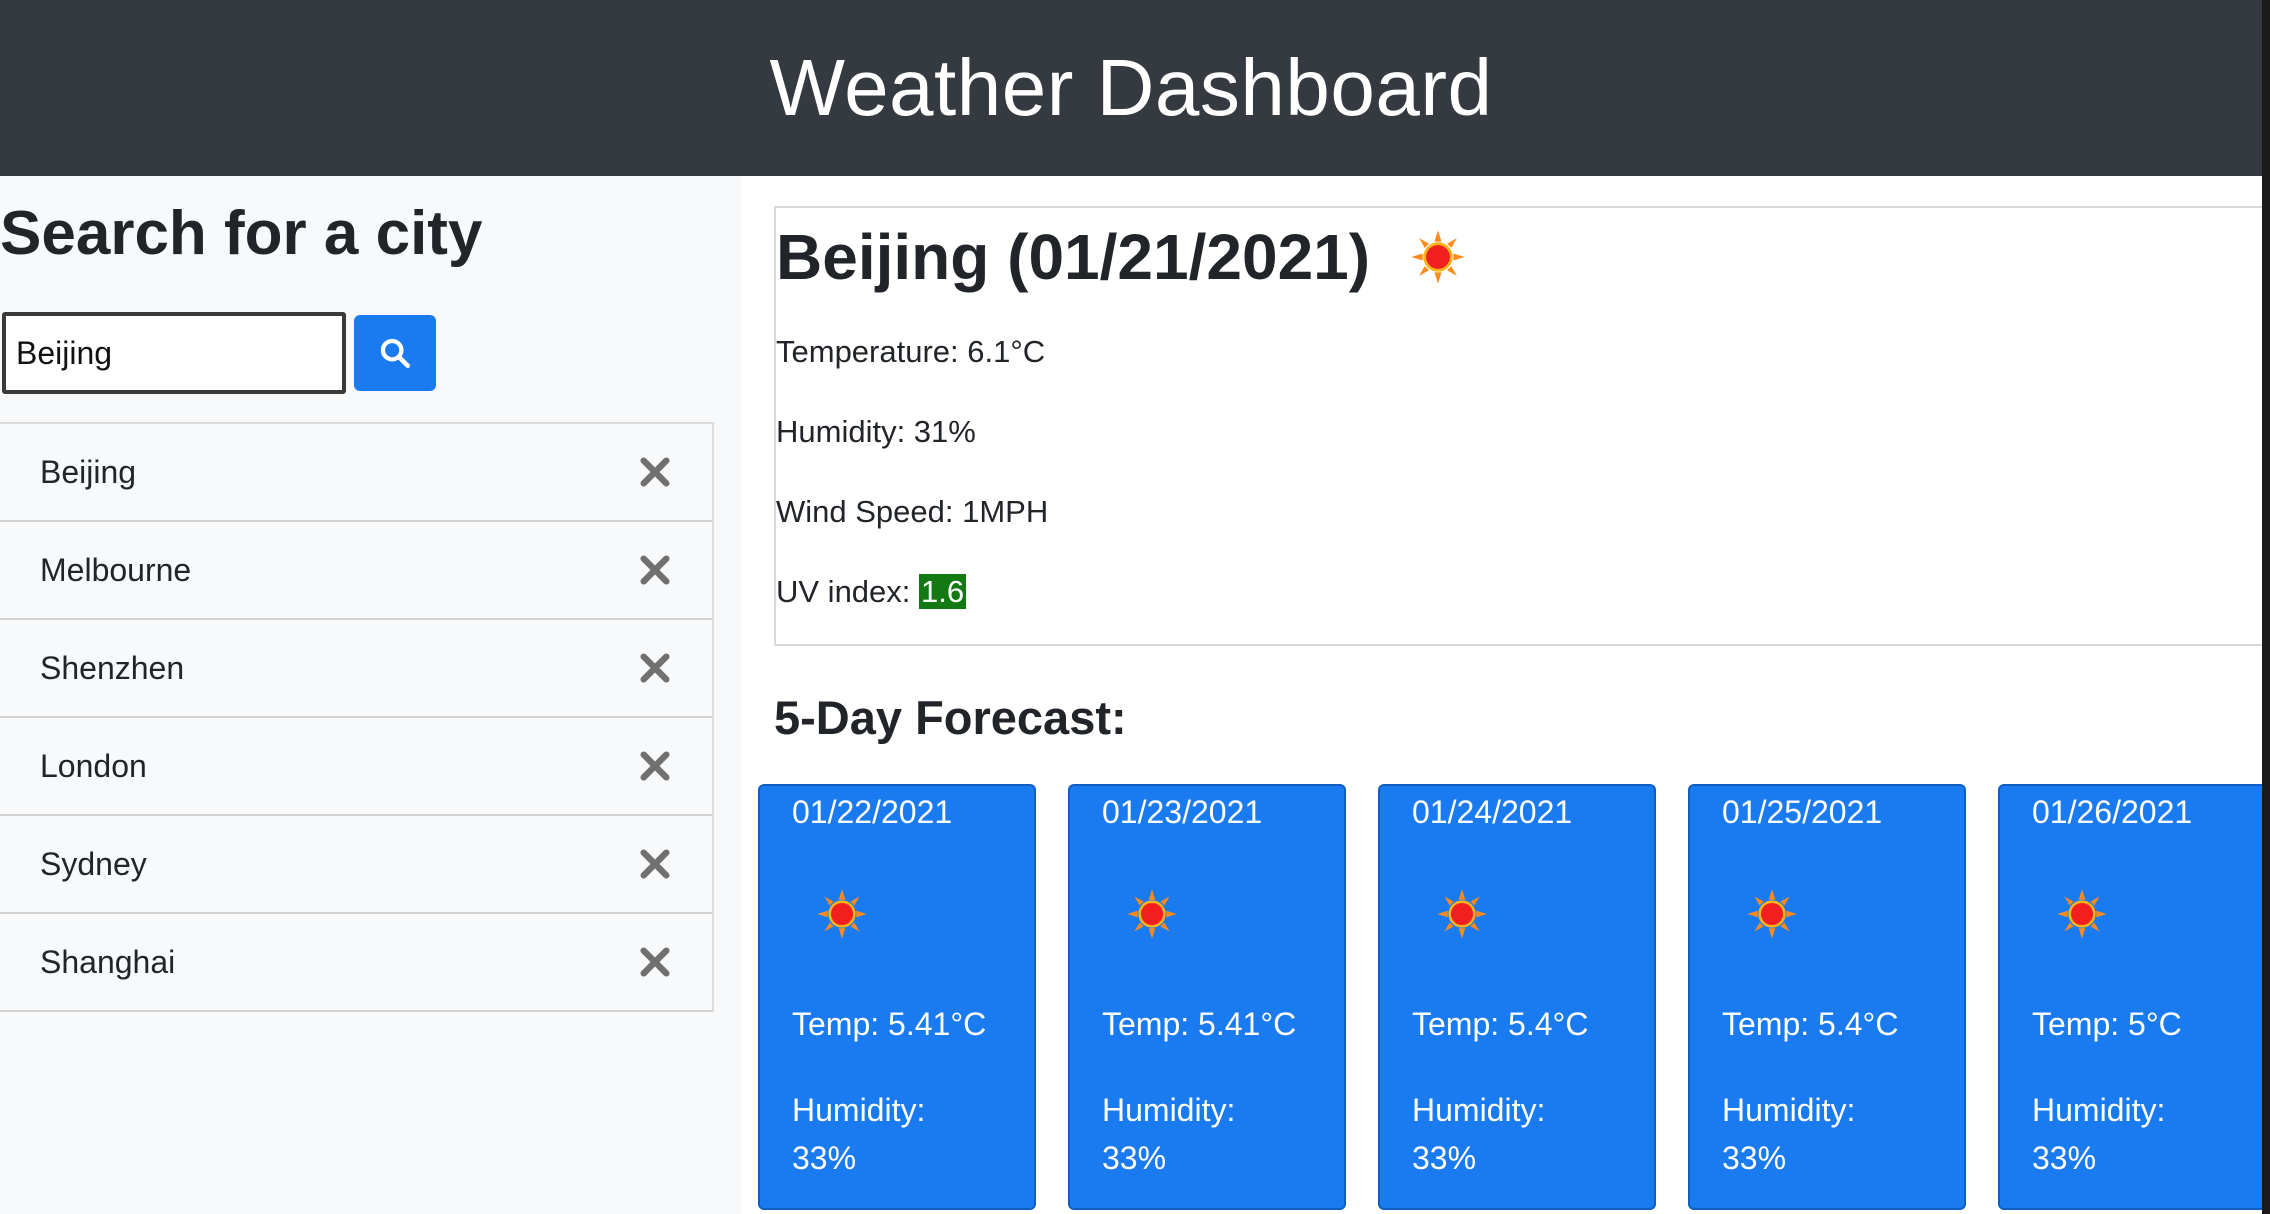 This screenshot has width=2270, height=1214. Describe the element at coordinates (356, 571) in the screenshot. I see `history-item: Melbourne` at that location.